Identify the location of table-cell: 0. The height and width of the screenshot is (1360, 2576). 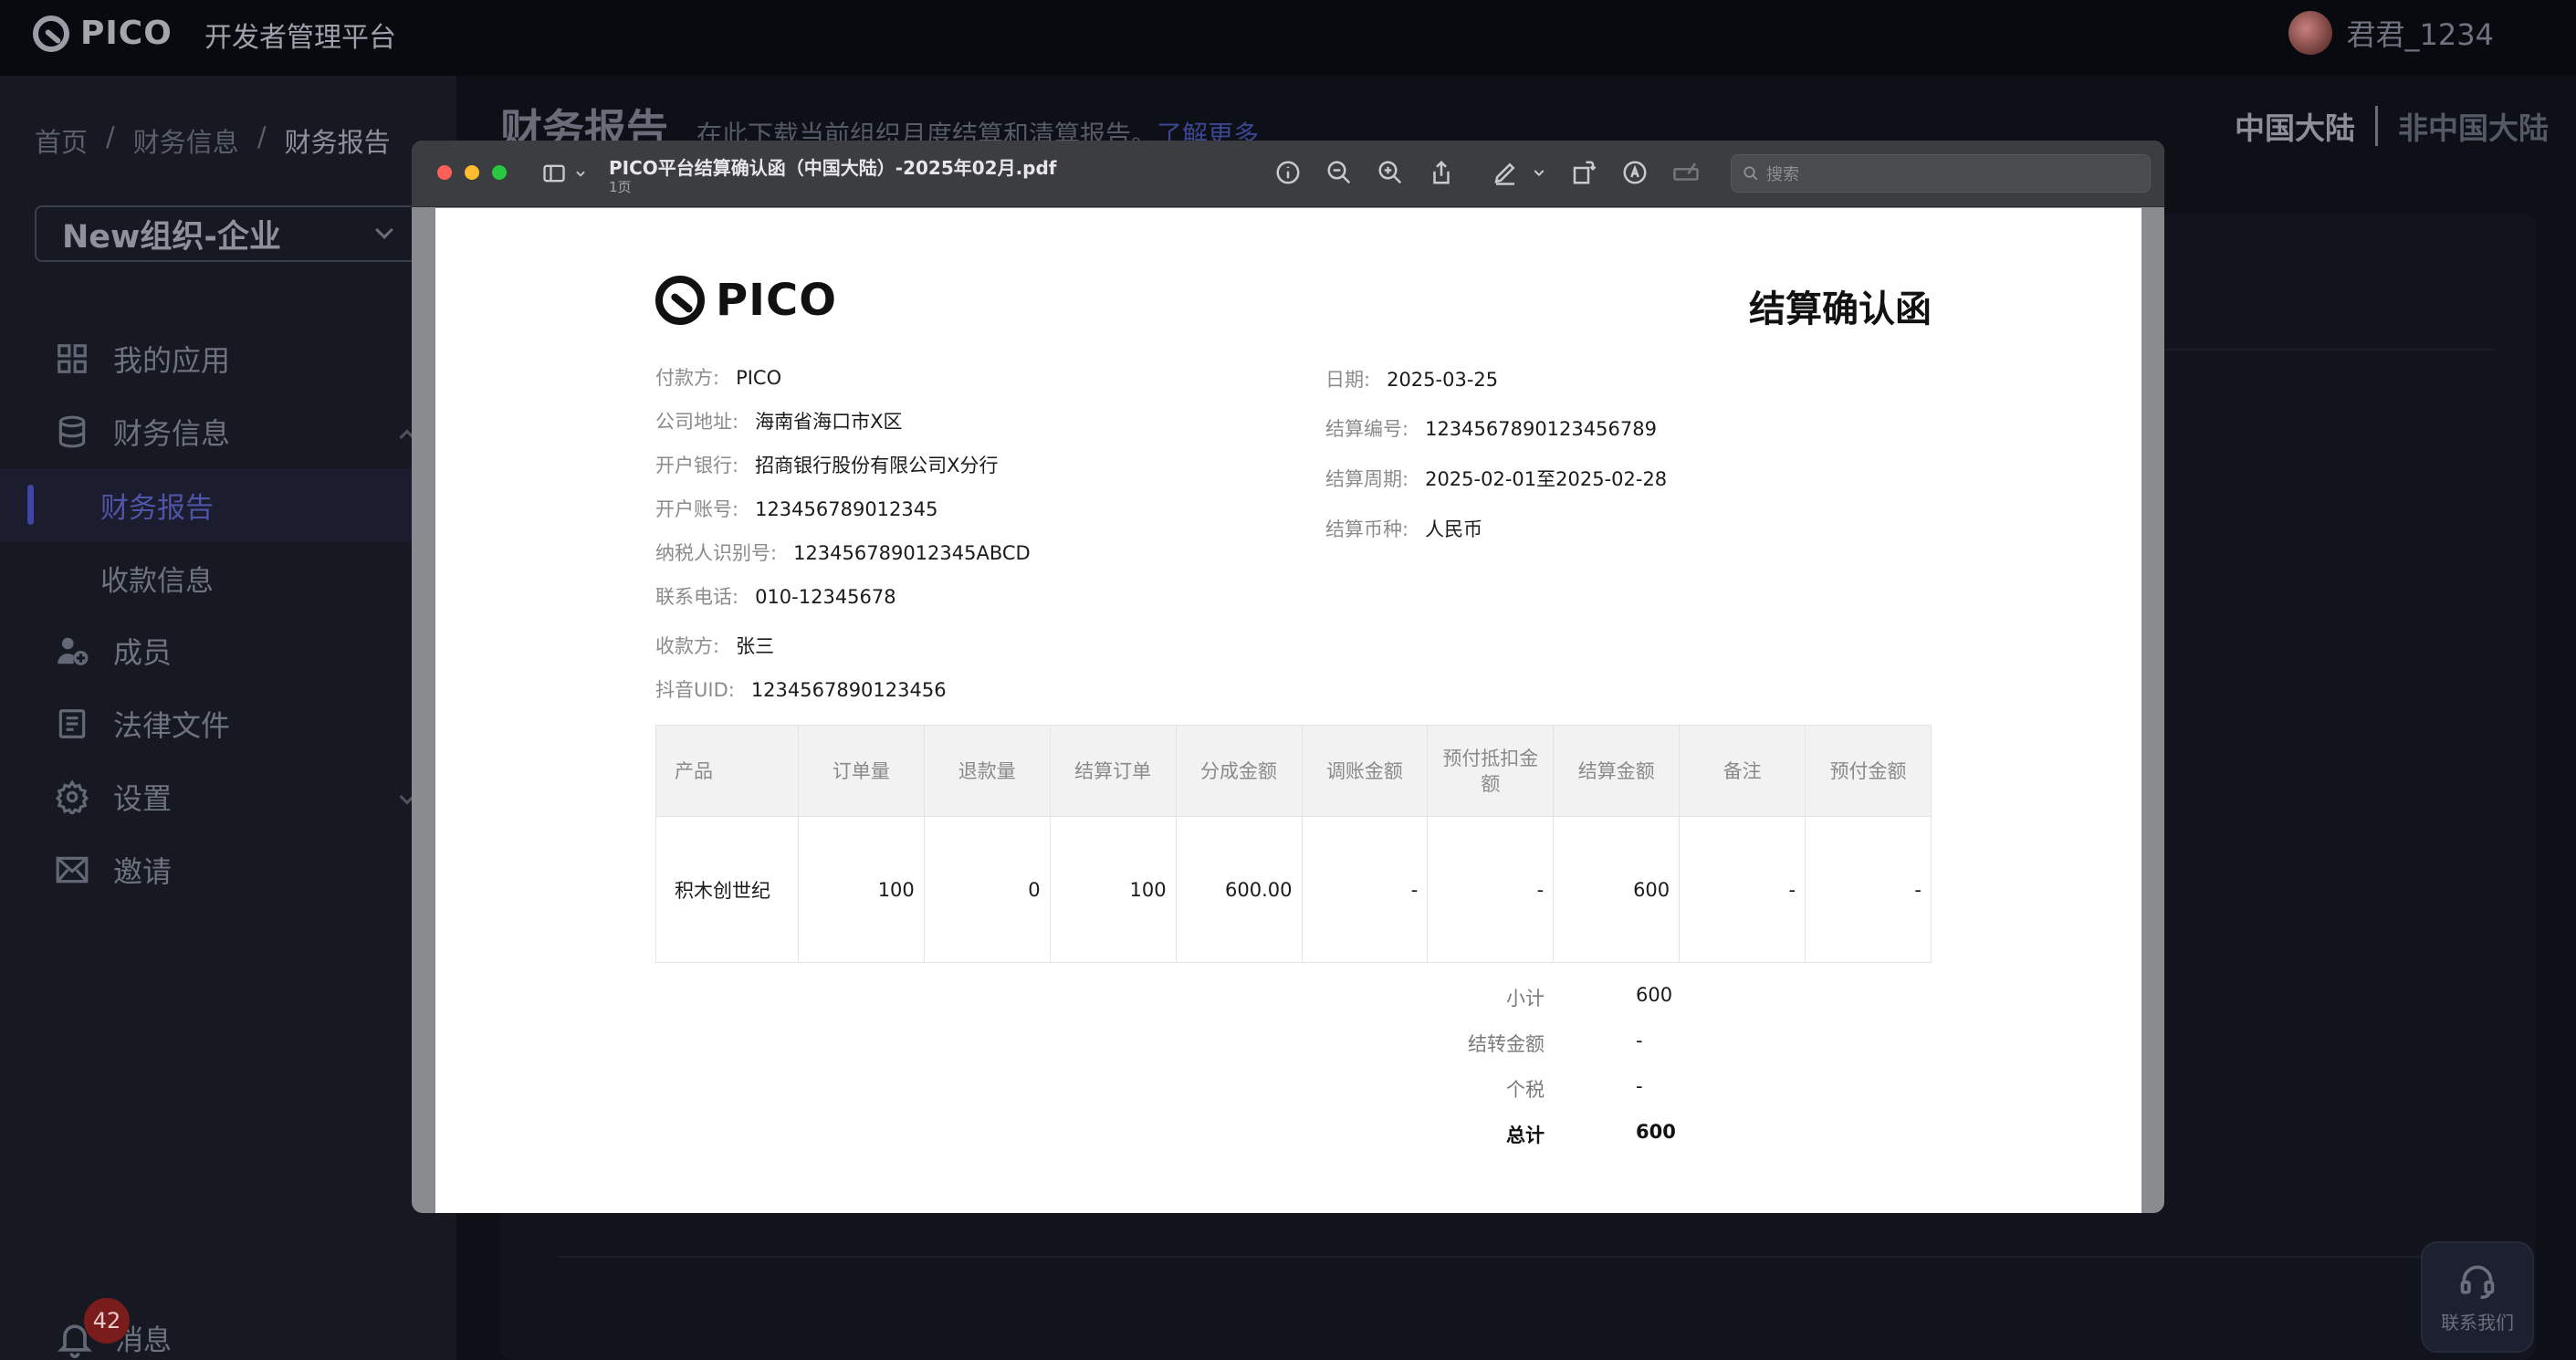
(987, 890).